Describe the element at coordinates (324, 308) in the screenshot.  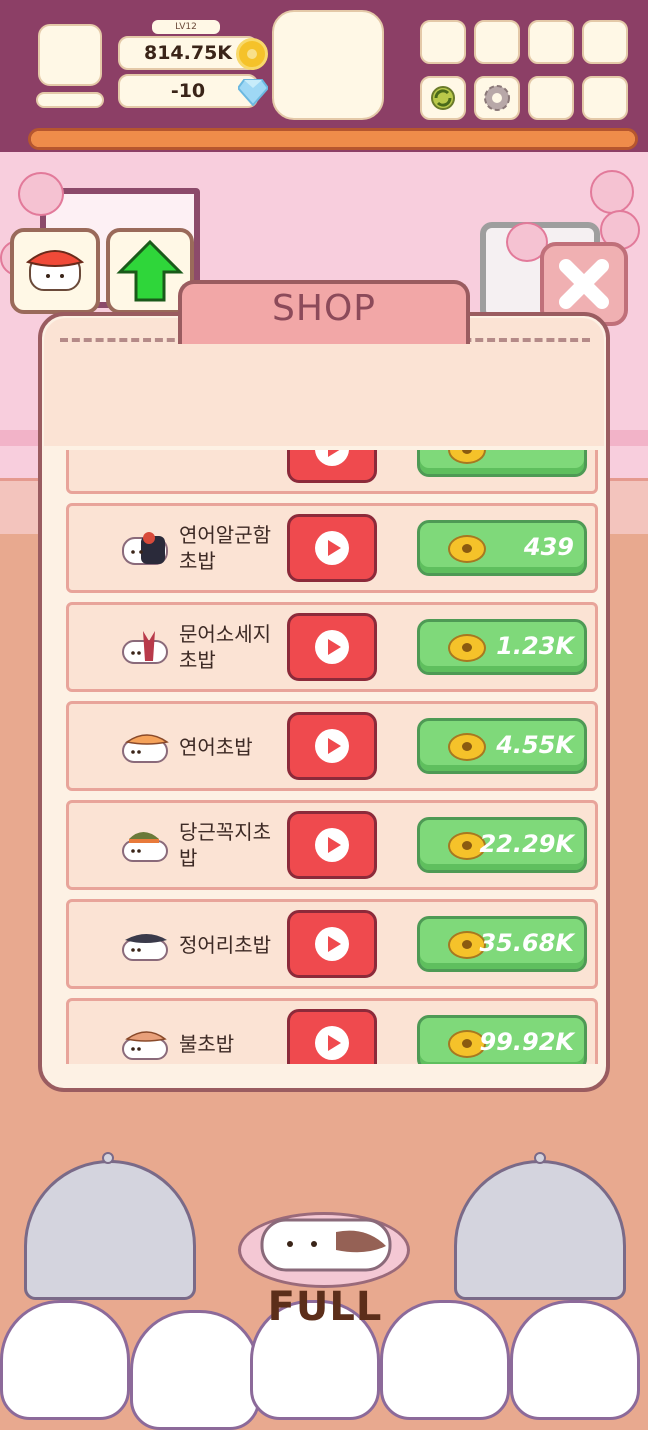
I see `shop-title: SHOP` at that location.